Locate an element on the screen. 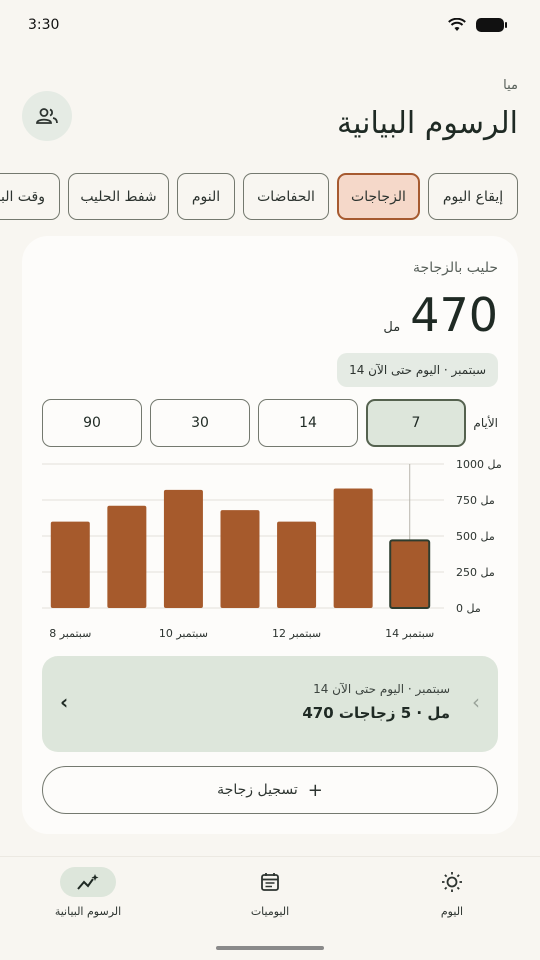  plus-icon: + is located at coordinates (315, 790).